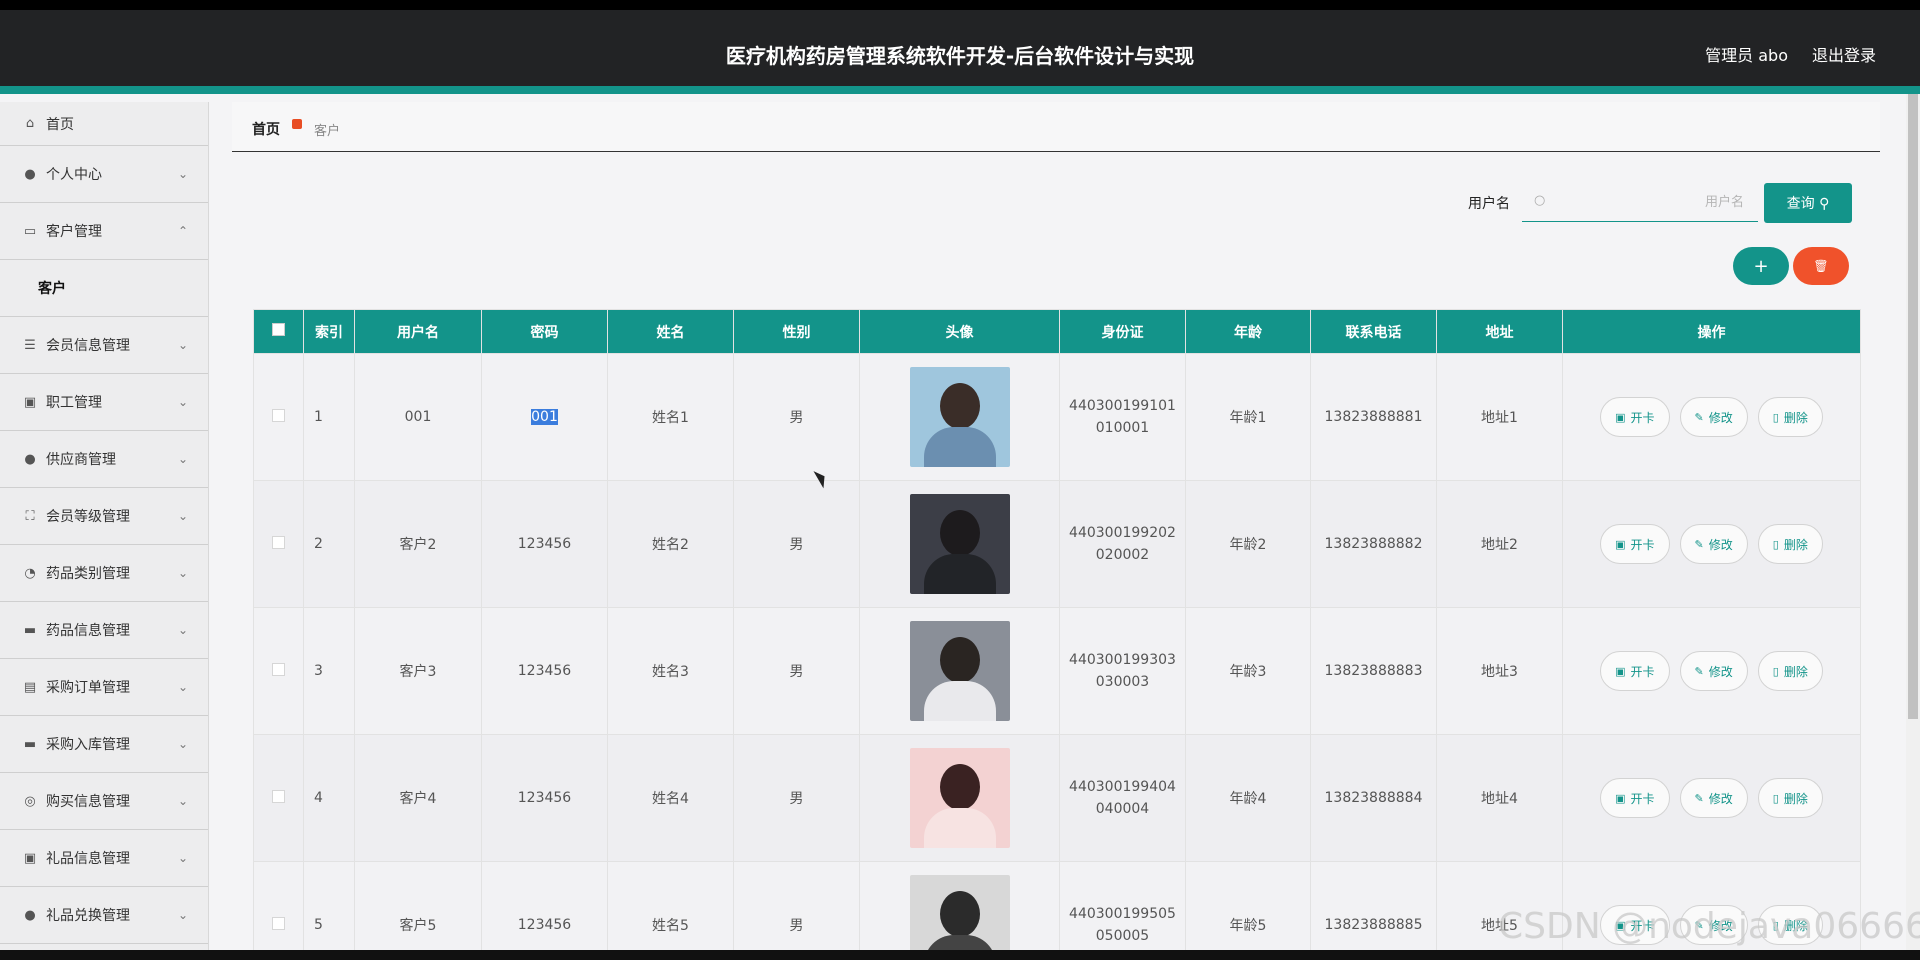 The width and height of the screenshot is (1920, 960). What do you see at coordinates (960, 5) in the screenshot?
I see `top-edge` at bounding box center [960, 5].